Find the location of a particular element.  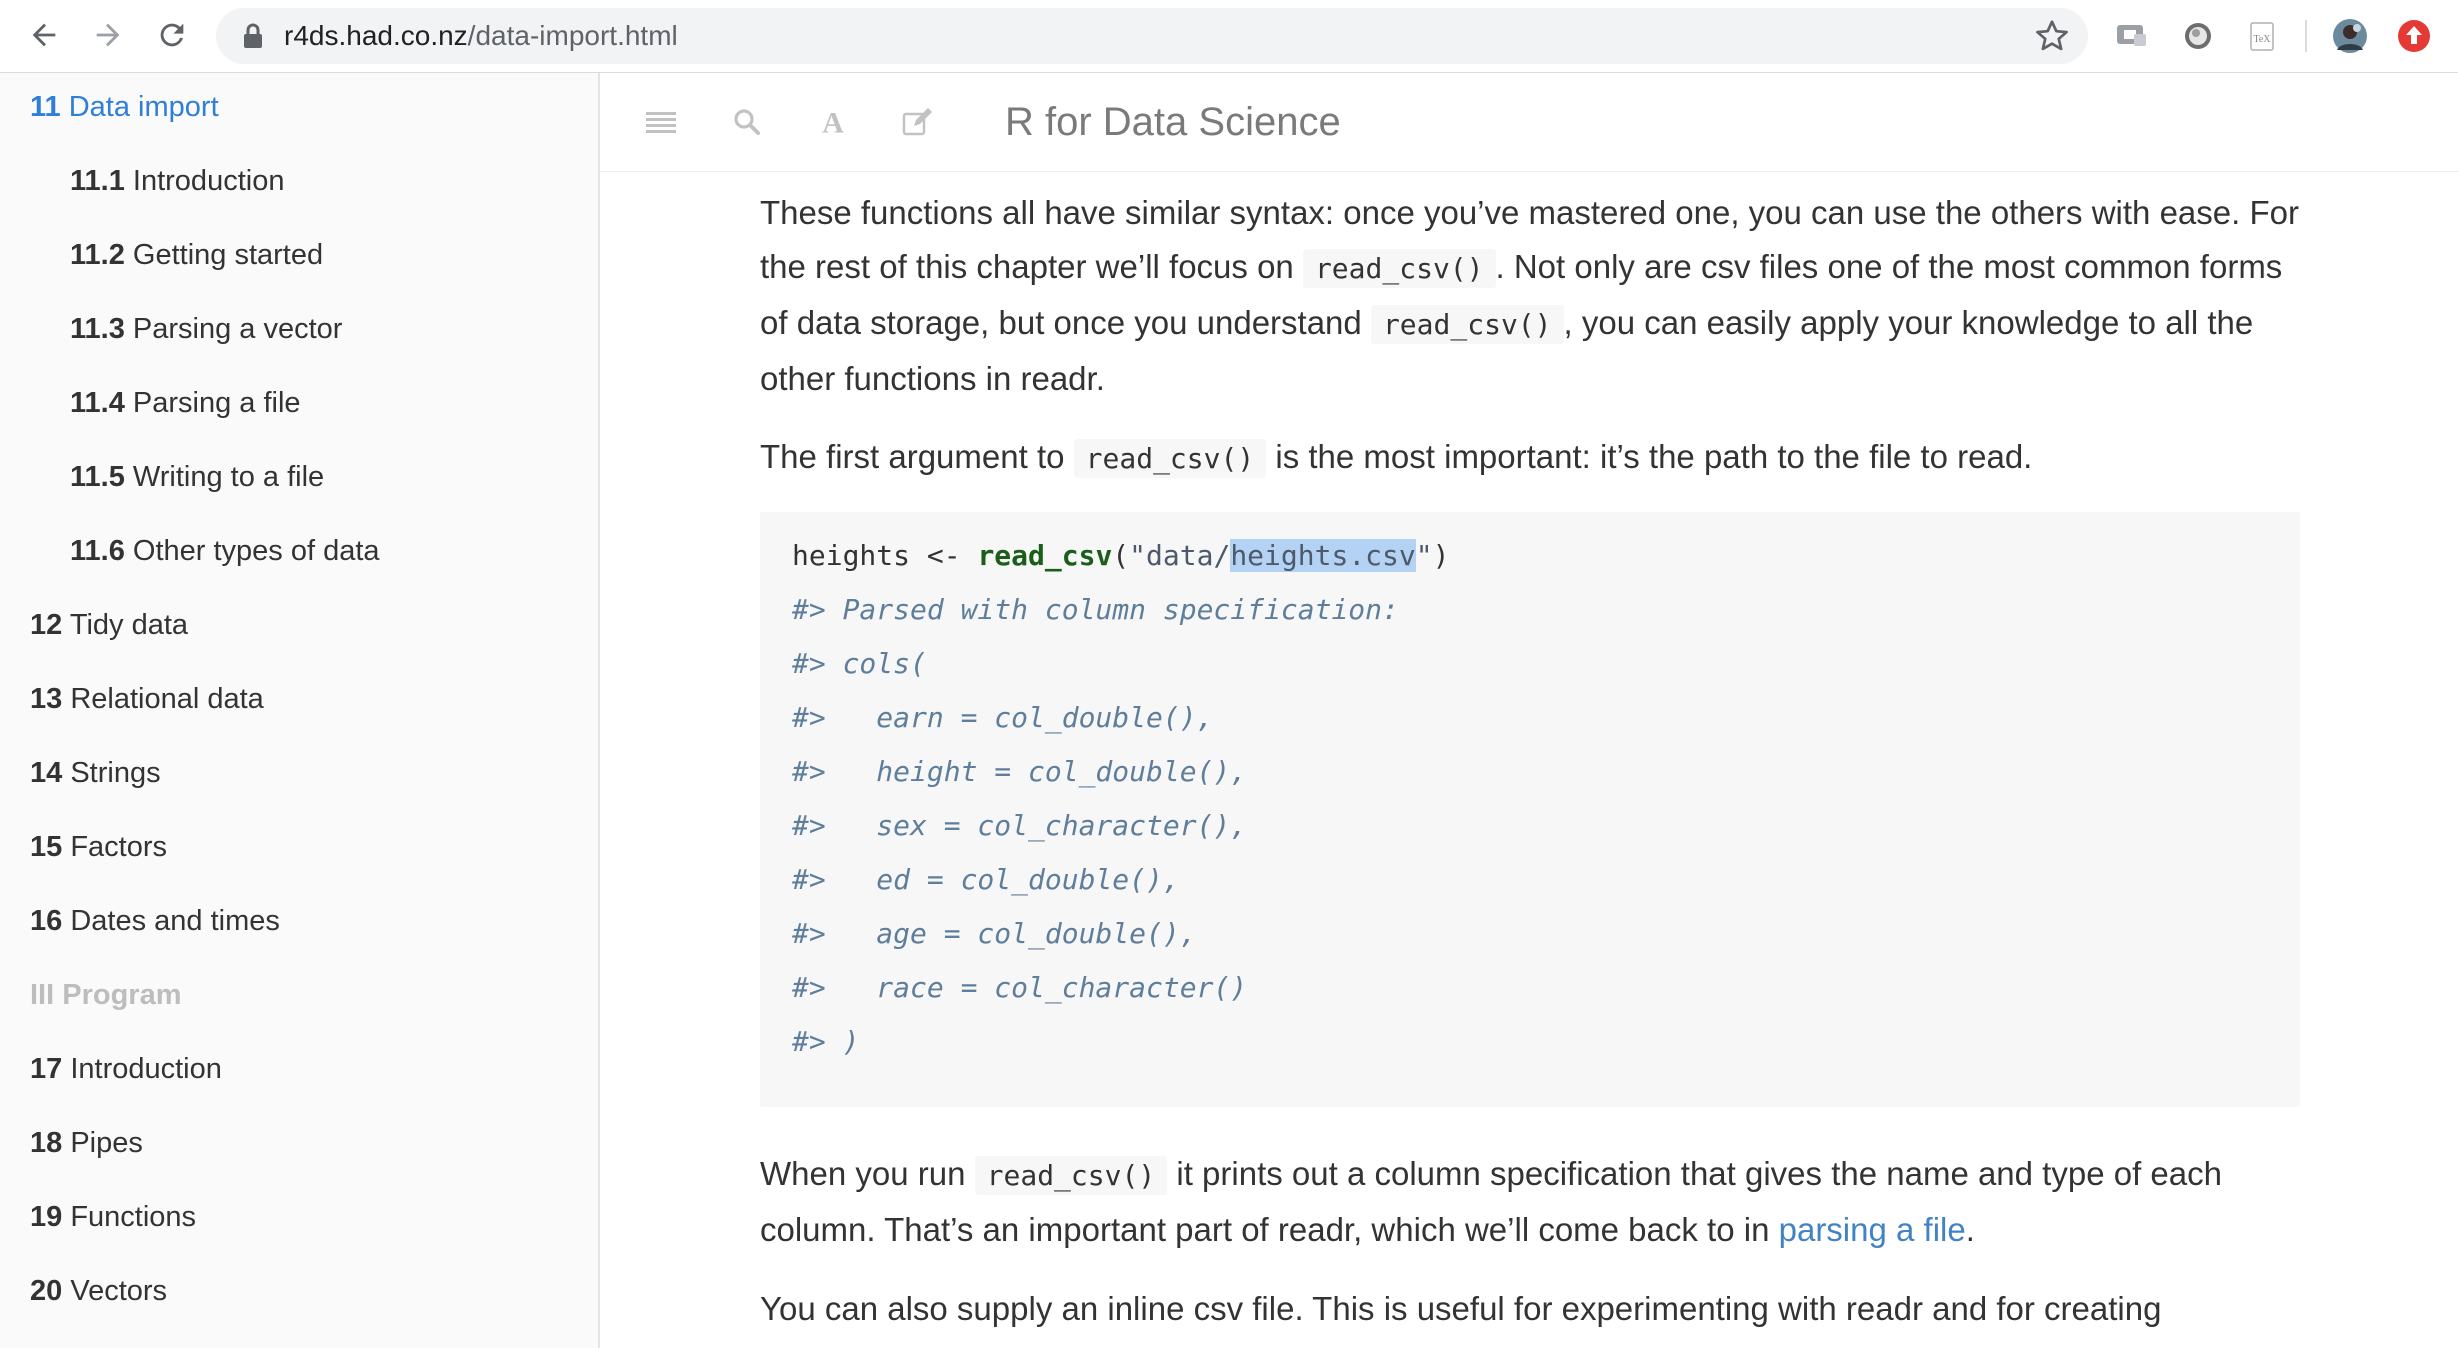

font-settings-icon: A is located at coordinates (833, 122).